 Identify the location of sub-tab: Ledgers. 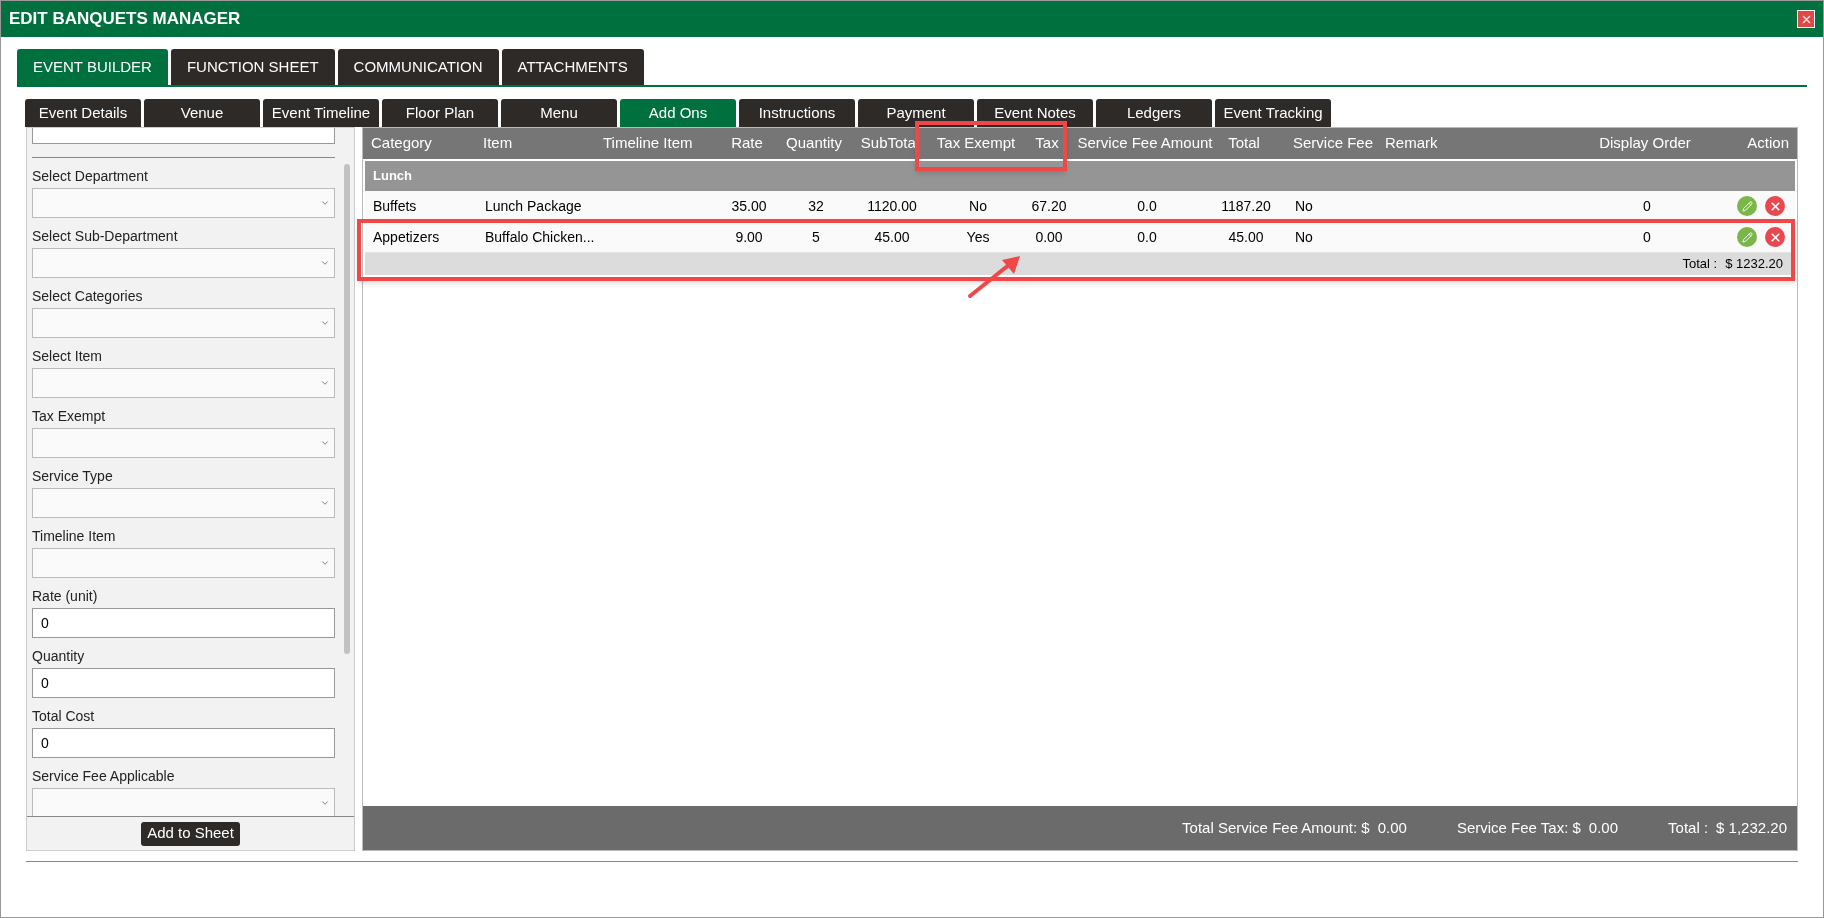
(1154, 113).